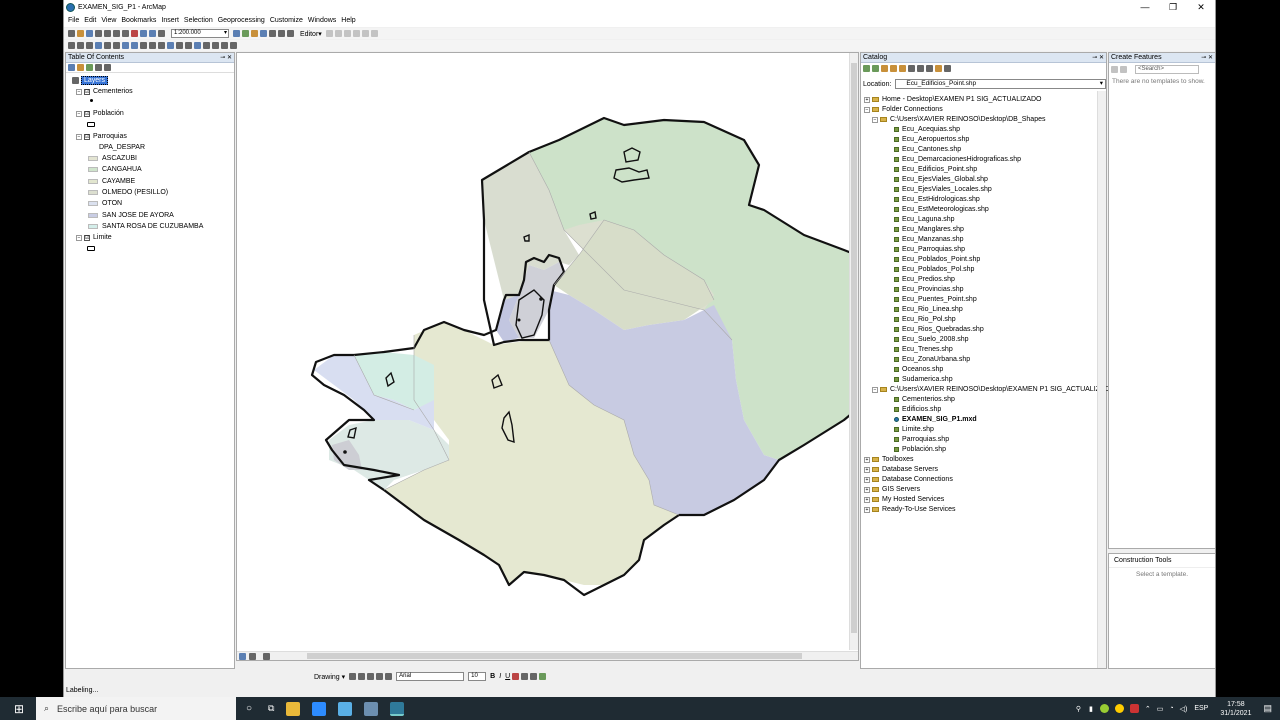  I want to click on back-extent-icon, so click(125, 45).